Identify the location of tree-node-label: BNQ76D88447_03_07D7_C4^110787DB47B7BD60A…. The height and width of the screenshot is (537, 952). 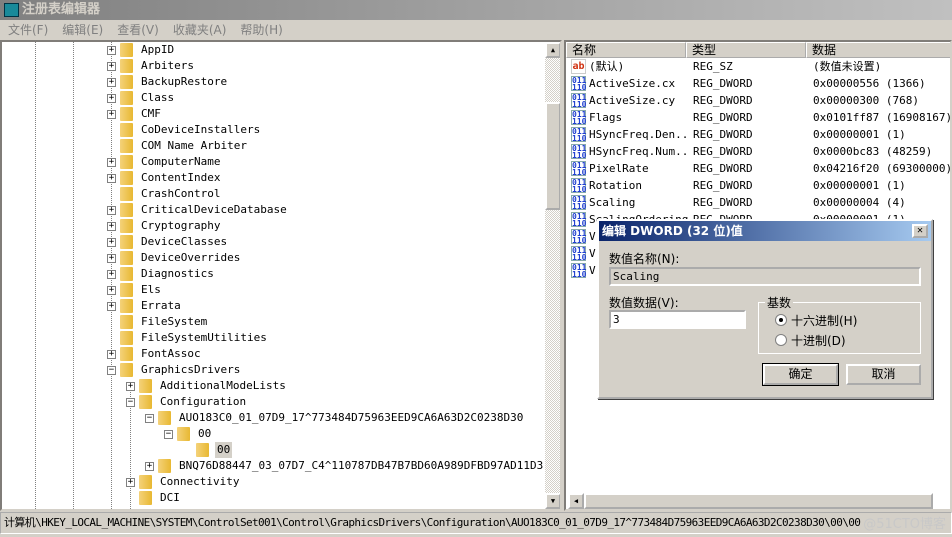
(361, 466).